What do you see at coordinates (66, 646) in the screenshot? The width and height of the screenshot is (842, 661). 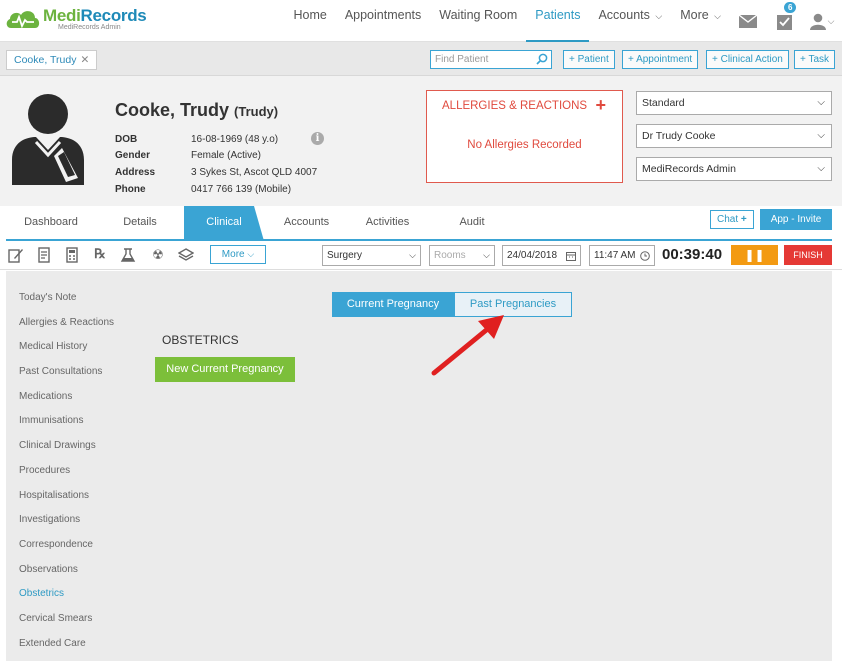 I see `sidebar-item-extended-care: Extended Care` at bounding box center [66, 646].